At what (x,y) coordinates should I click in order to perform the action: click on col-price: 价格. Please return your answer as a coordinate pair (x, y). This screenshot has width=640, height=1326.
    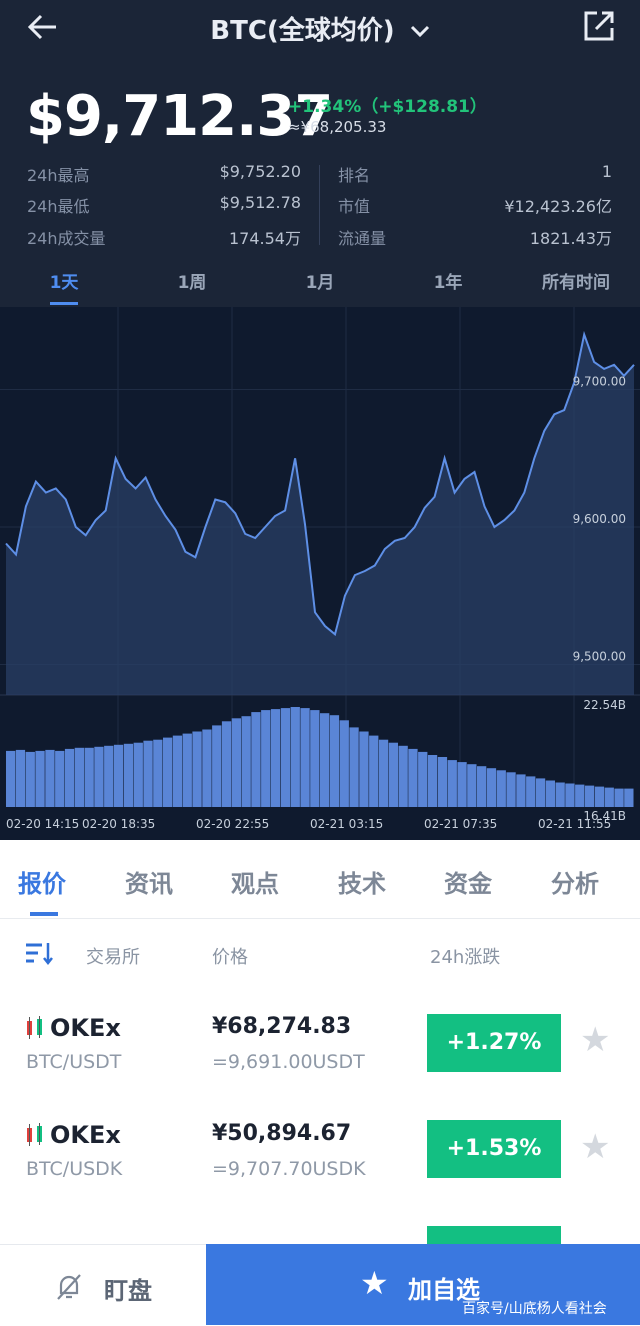
    Looking at the image, I should click on (230, 956).